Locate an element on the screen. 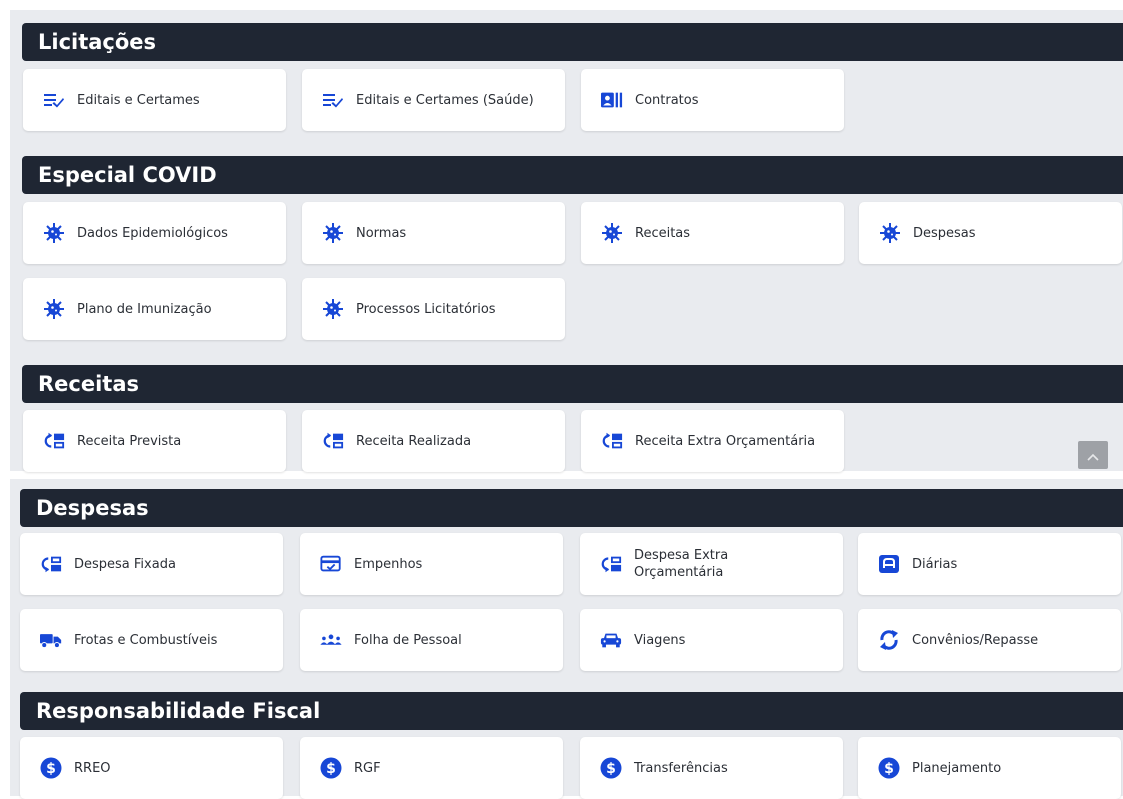 This screenshot has width=1123, height=799. card-label: Empenhos is located at coordinates (388, 564).